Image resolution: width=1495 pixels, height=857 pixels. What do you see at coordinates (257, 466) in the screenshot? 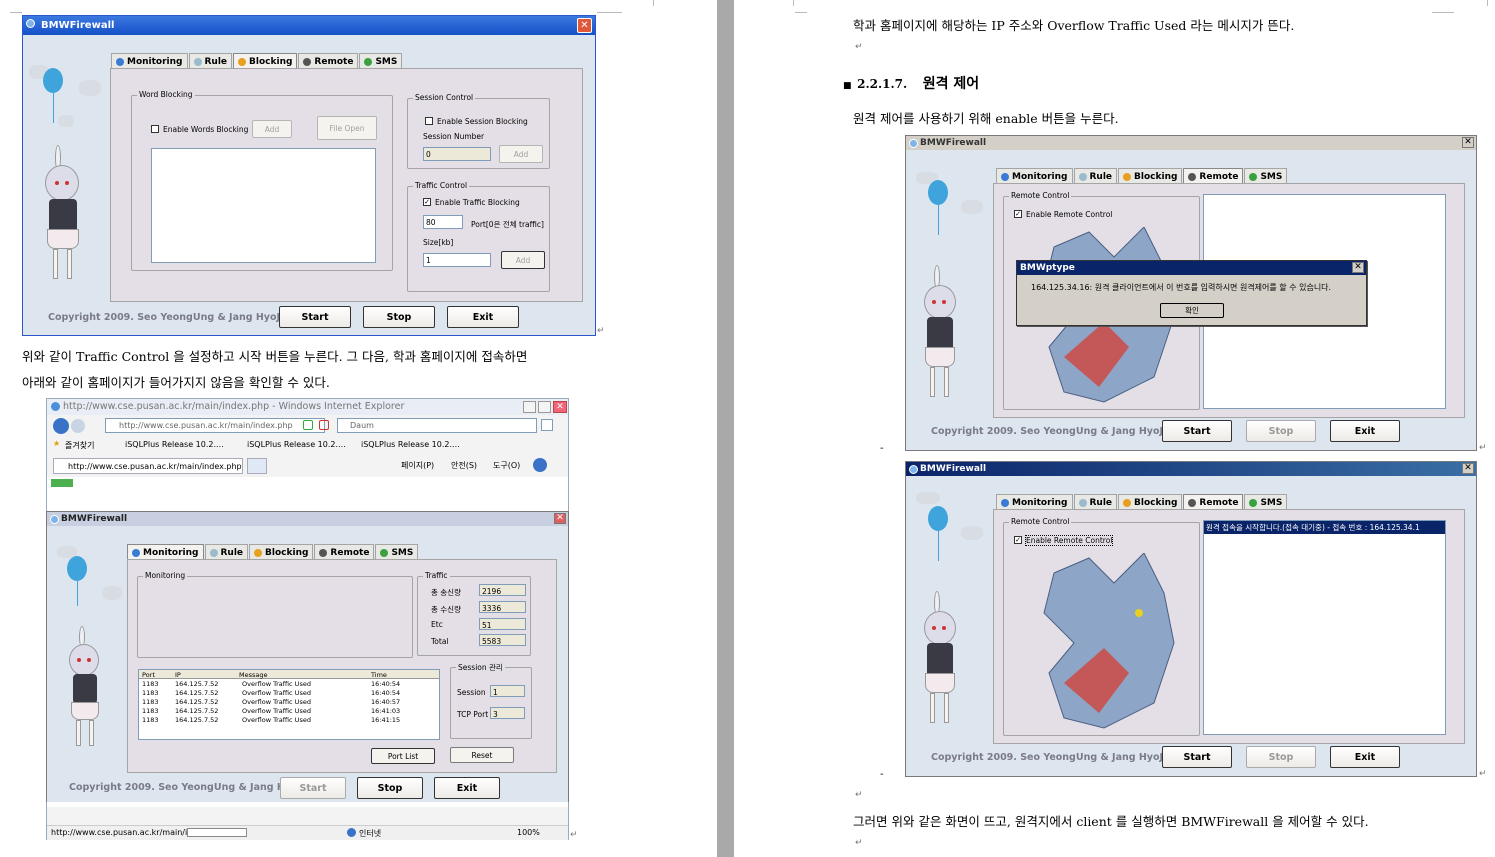
I see `new-tab-button` at bounding box center [257, 466].